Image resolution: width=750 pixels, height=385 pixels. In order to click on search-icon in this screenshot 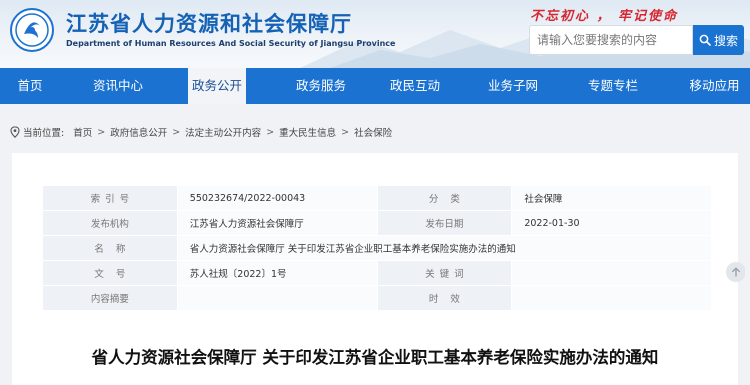, I will do `click(705, 40)`.